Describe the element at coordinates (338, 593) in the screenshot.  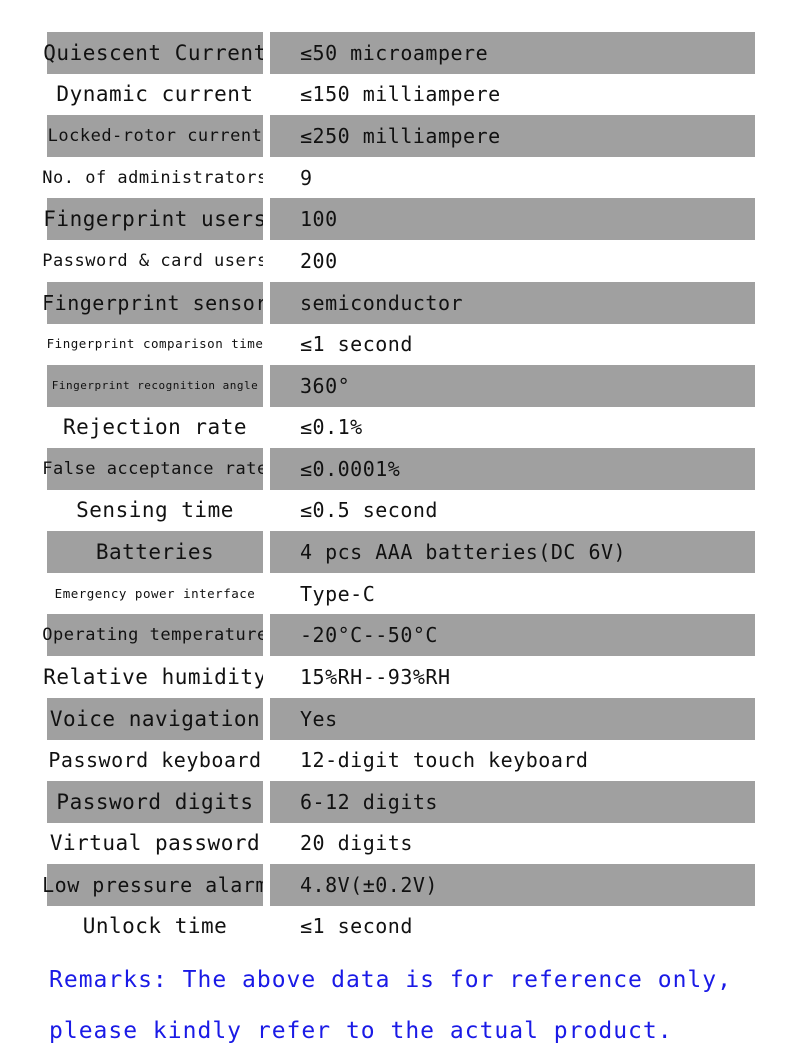
I see `spec-value: Type-C` at that location.